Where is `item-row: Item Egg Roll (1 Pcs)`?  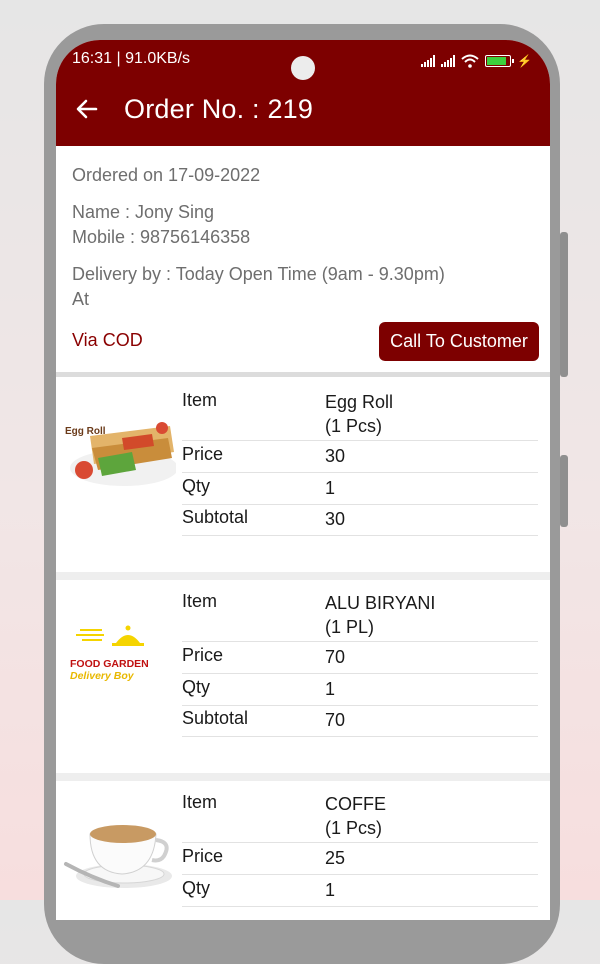
item-row: Item Egg Roll (1 Pcs) is located at coordinates (360, 415).